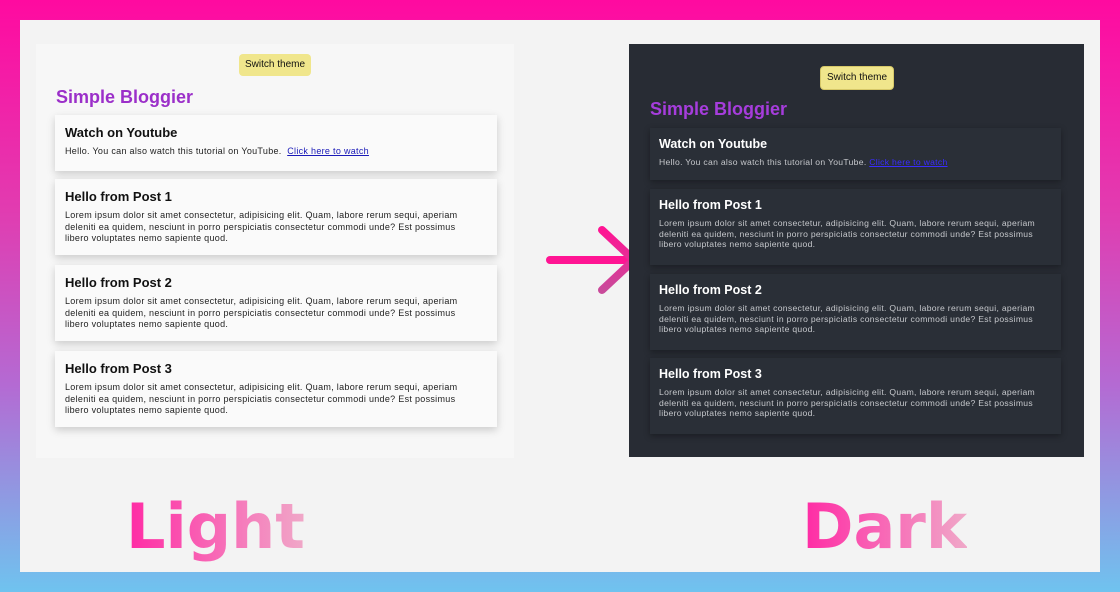 This screenshot has height=592, width=1120. I want to click on arrow-right-icon, so click(592, 260).